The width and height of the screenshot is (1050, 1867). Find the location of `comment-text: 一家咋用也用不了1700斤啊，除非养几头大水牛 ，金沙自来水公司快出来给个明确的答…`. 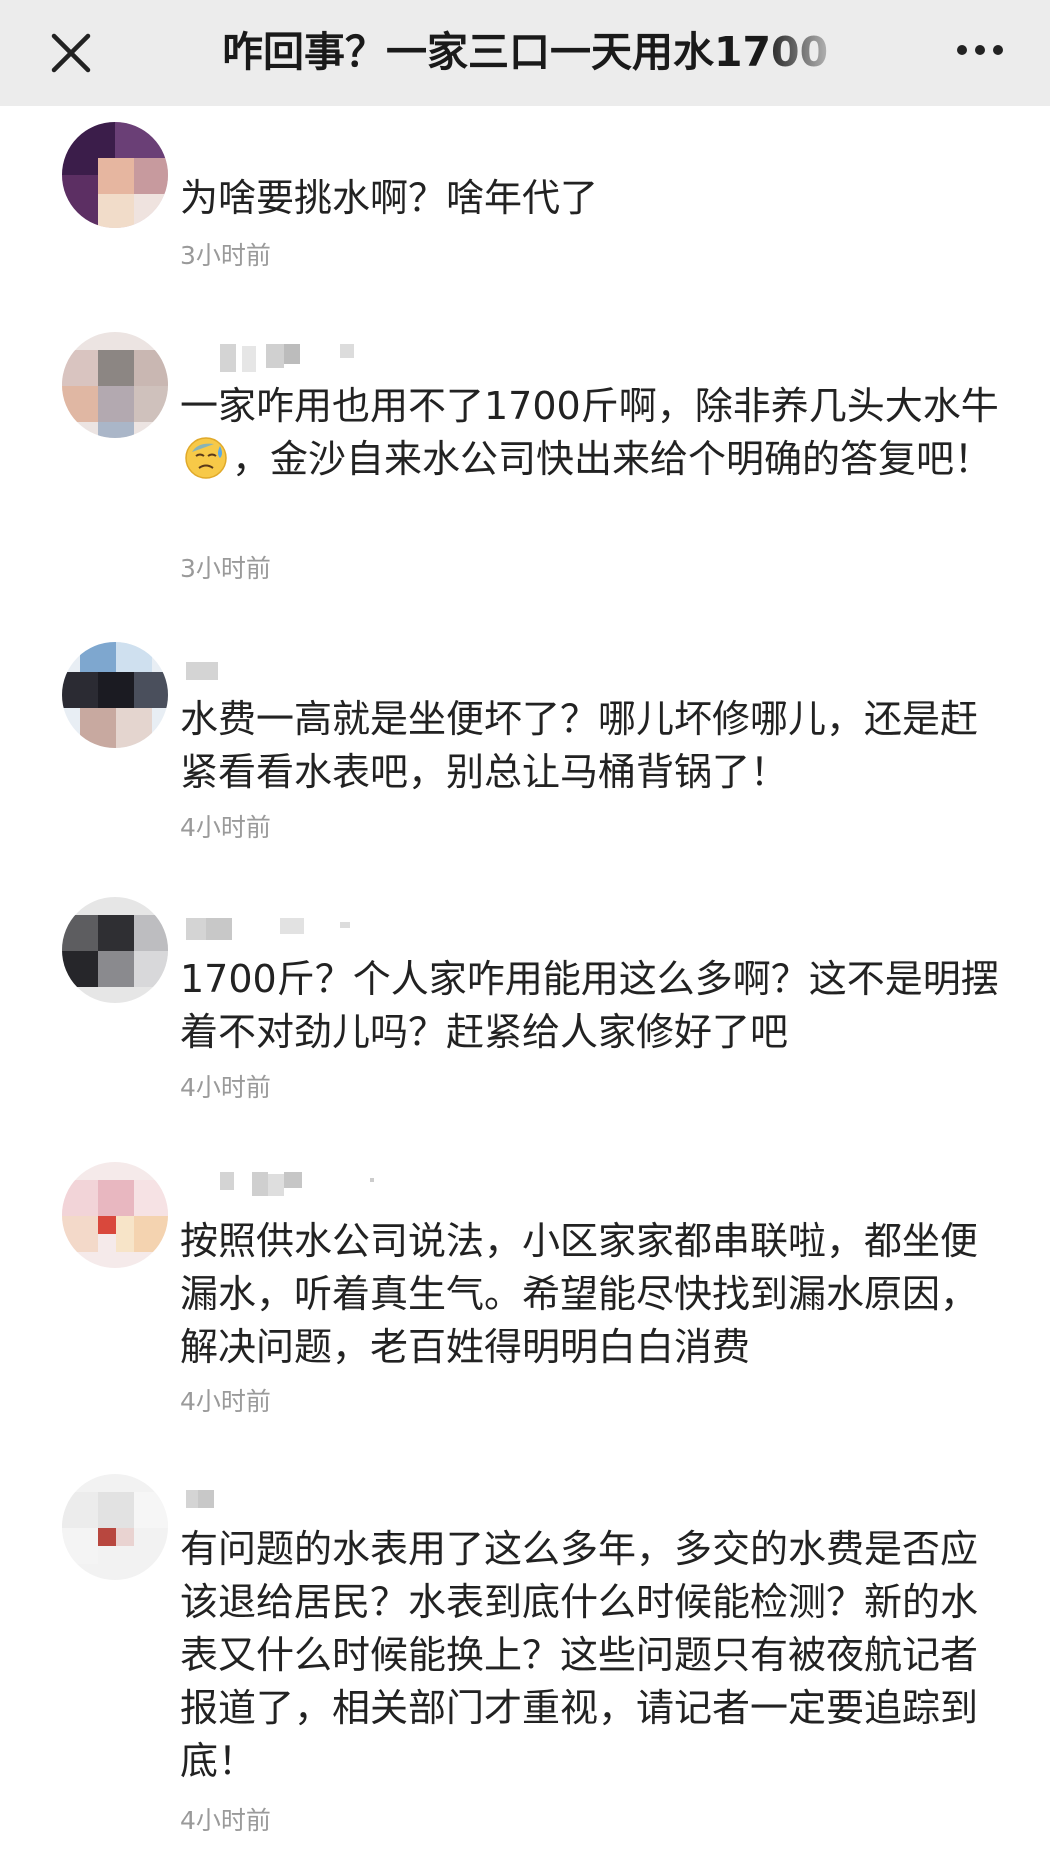

comment-text: 一家咋用也用不了1700斤啊，除非养几头大水牛 ，金沙自来水公司快出来给个明确的答… is located at coordinates (590, 433).